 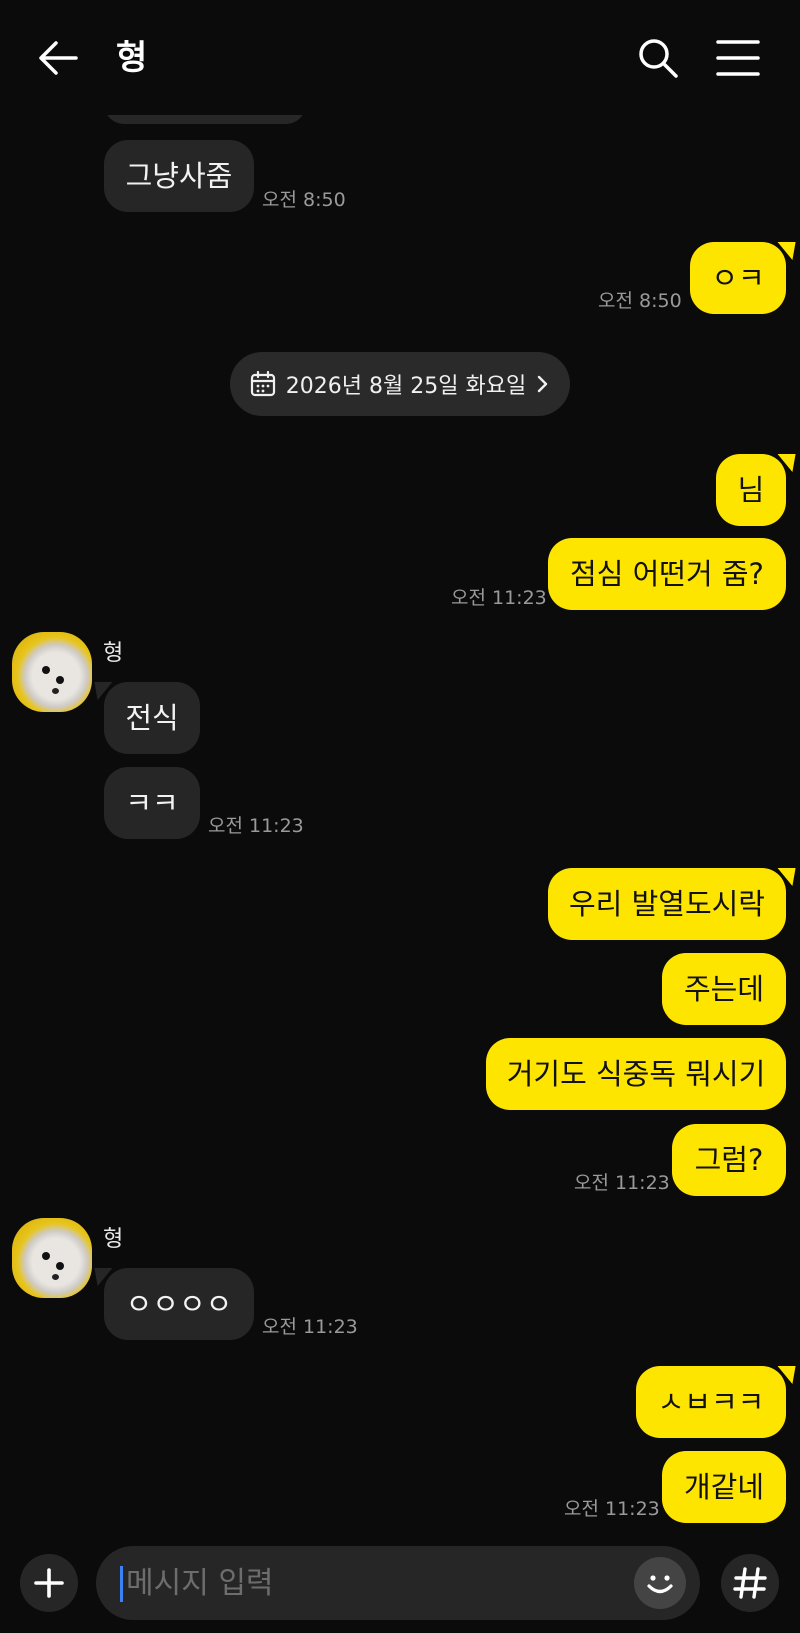 I want to click on hashtag-button, so click(x=750, y=1583).